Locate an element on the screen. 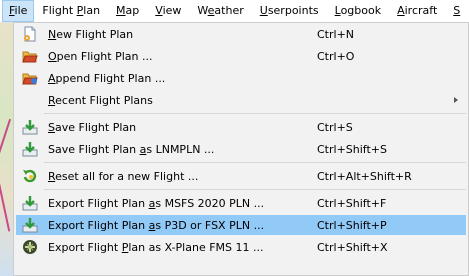 The image size is (469, 276). menu-item-save-flight-plan: Save Flight Plan Ctrl+S is located at coordinates (241, 127).